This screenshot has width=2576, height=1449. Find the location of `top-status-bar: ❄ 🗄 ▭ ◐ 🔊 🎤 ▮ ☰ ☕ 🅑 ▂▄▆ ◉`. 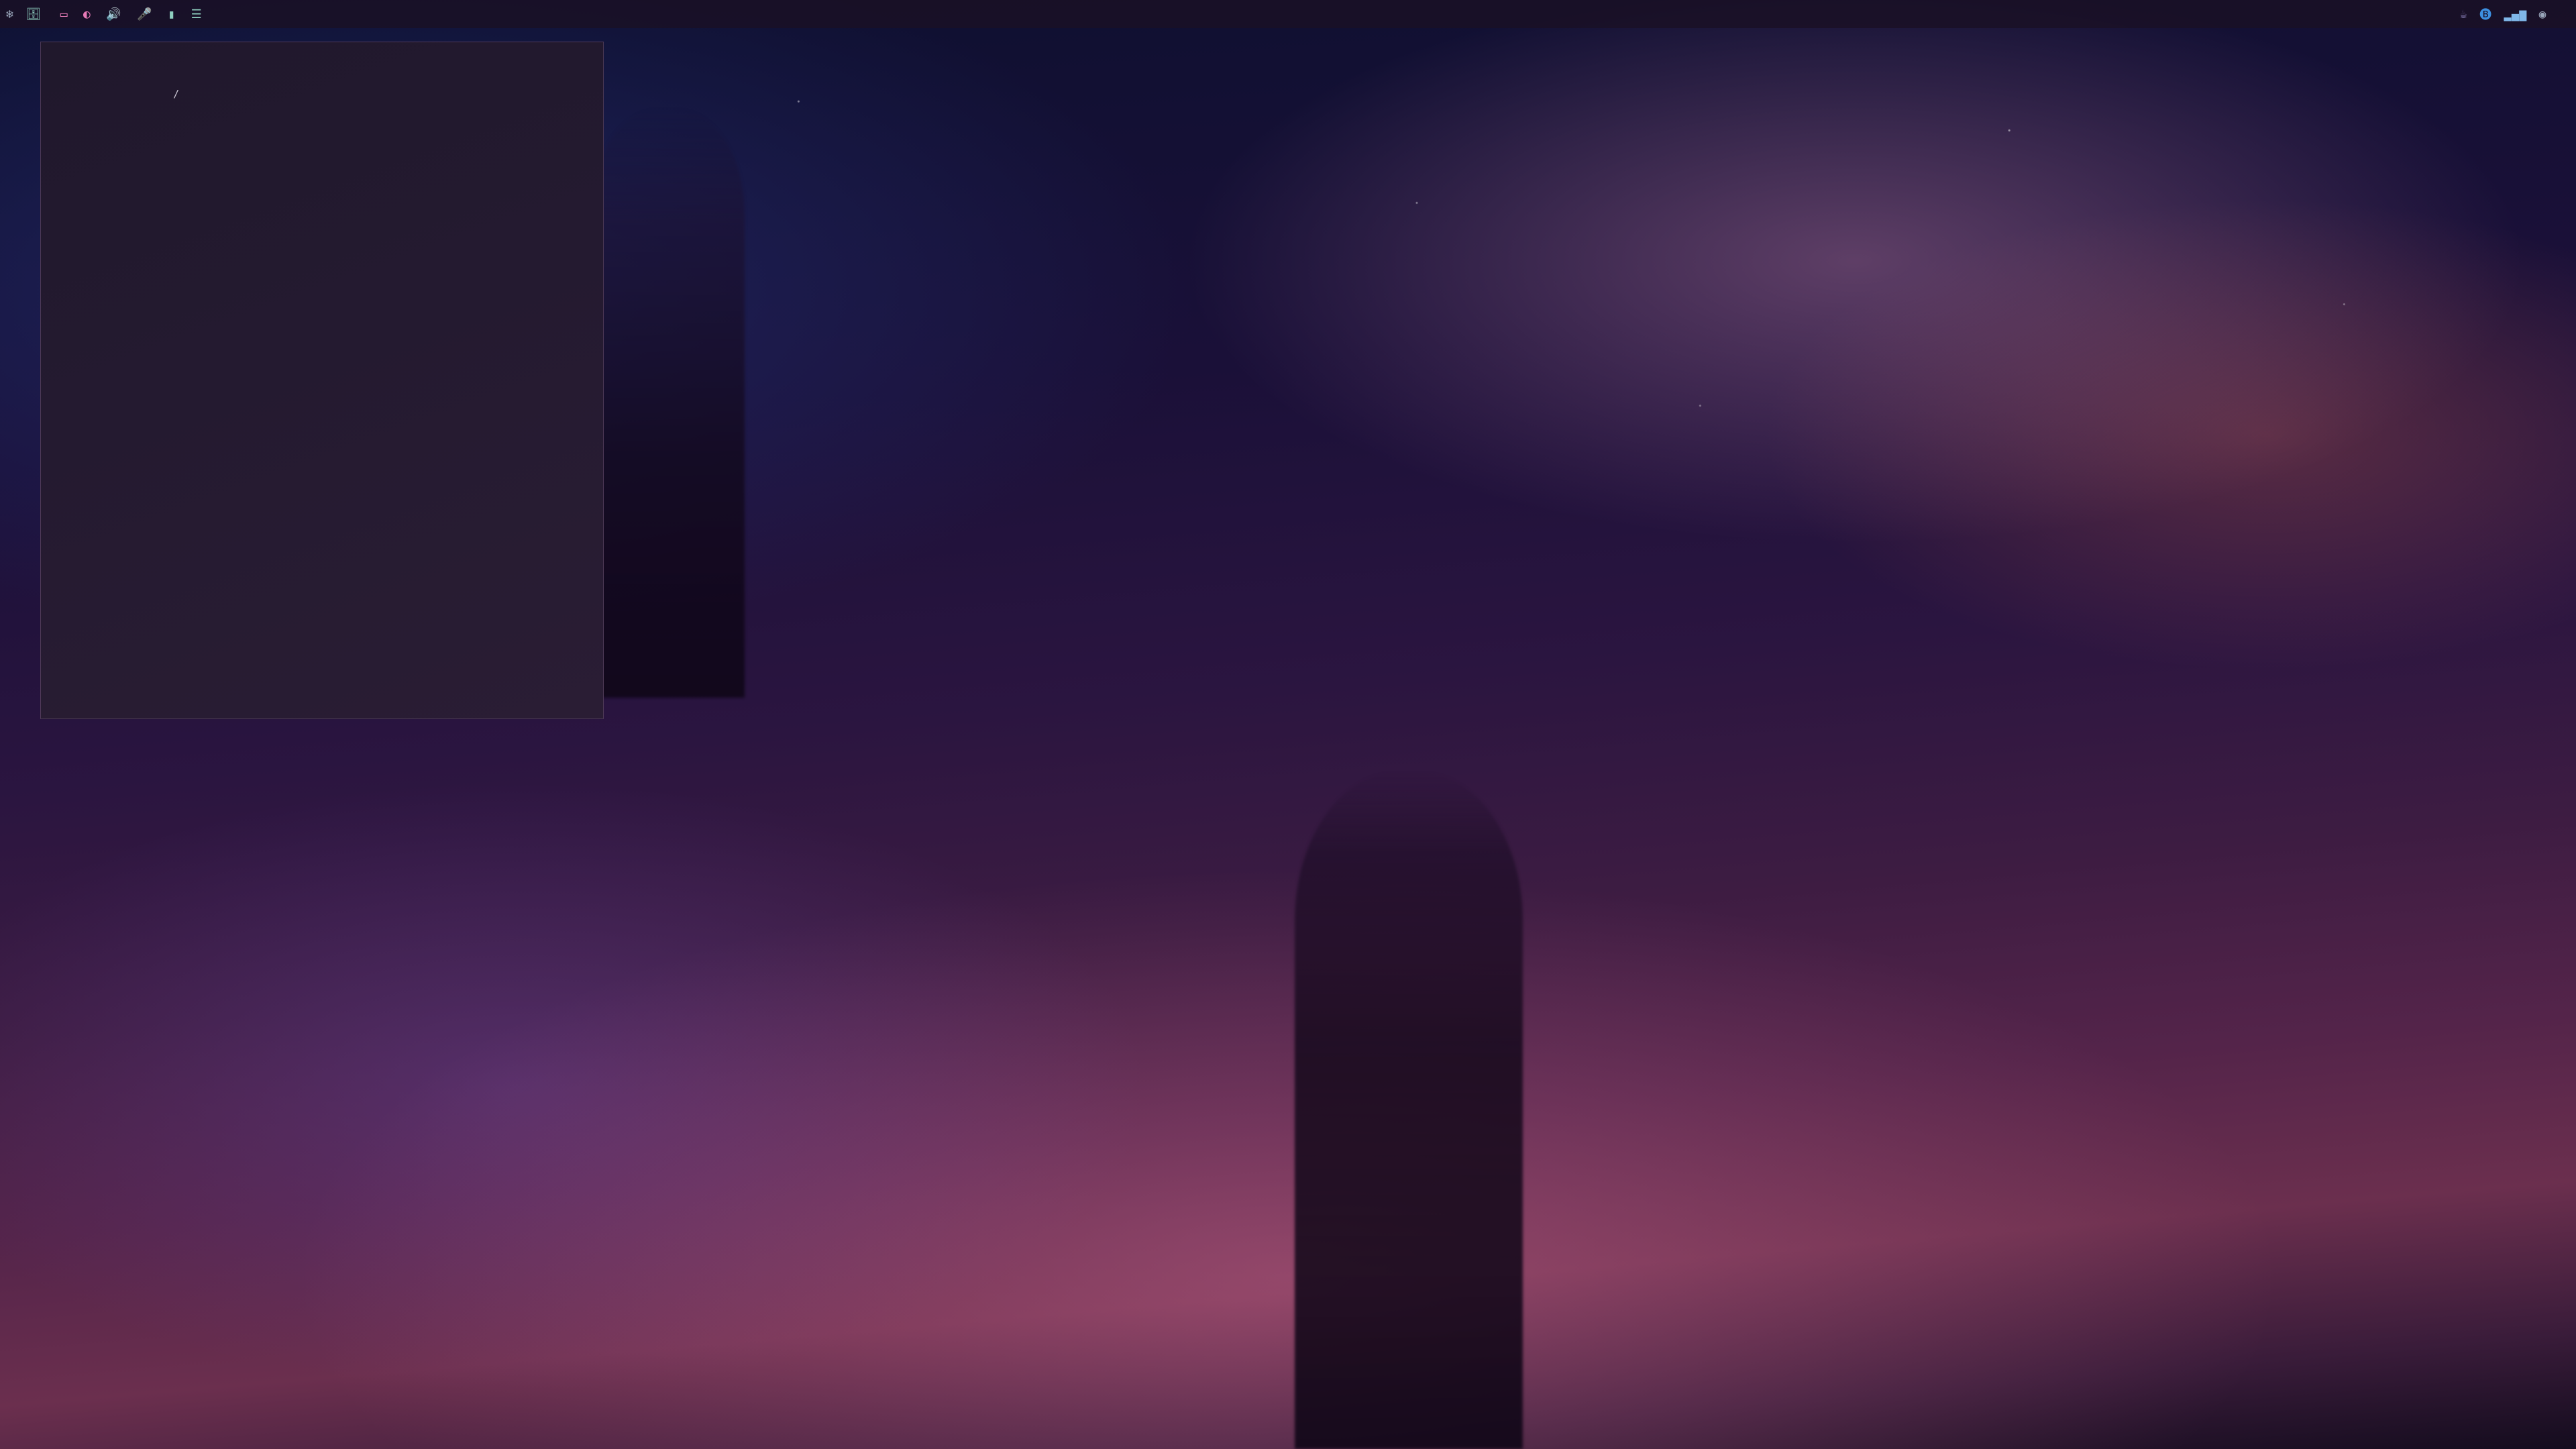

top-status-bar: ❄ 🗄 ▭ ◐ 🔊 🎤 ▮ ☰ ☕ 🅑 ▂▄▆ ◉ is located at coordinates (1288, 14).